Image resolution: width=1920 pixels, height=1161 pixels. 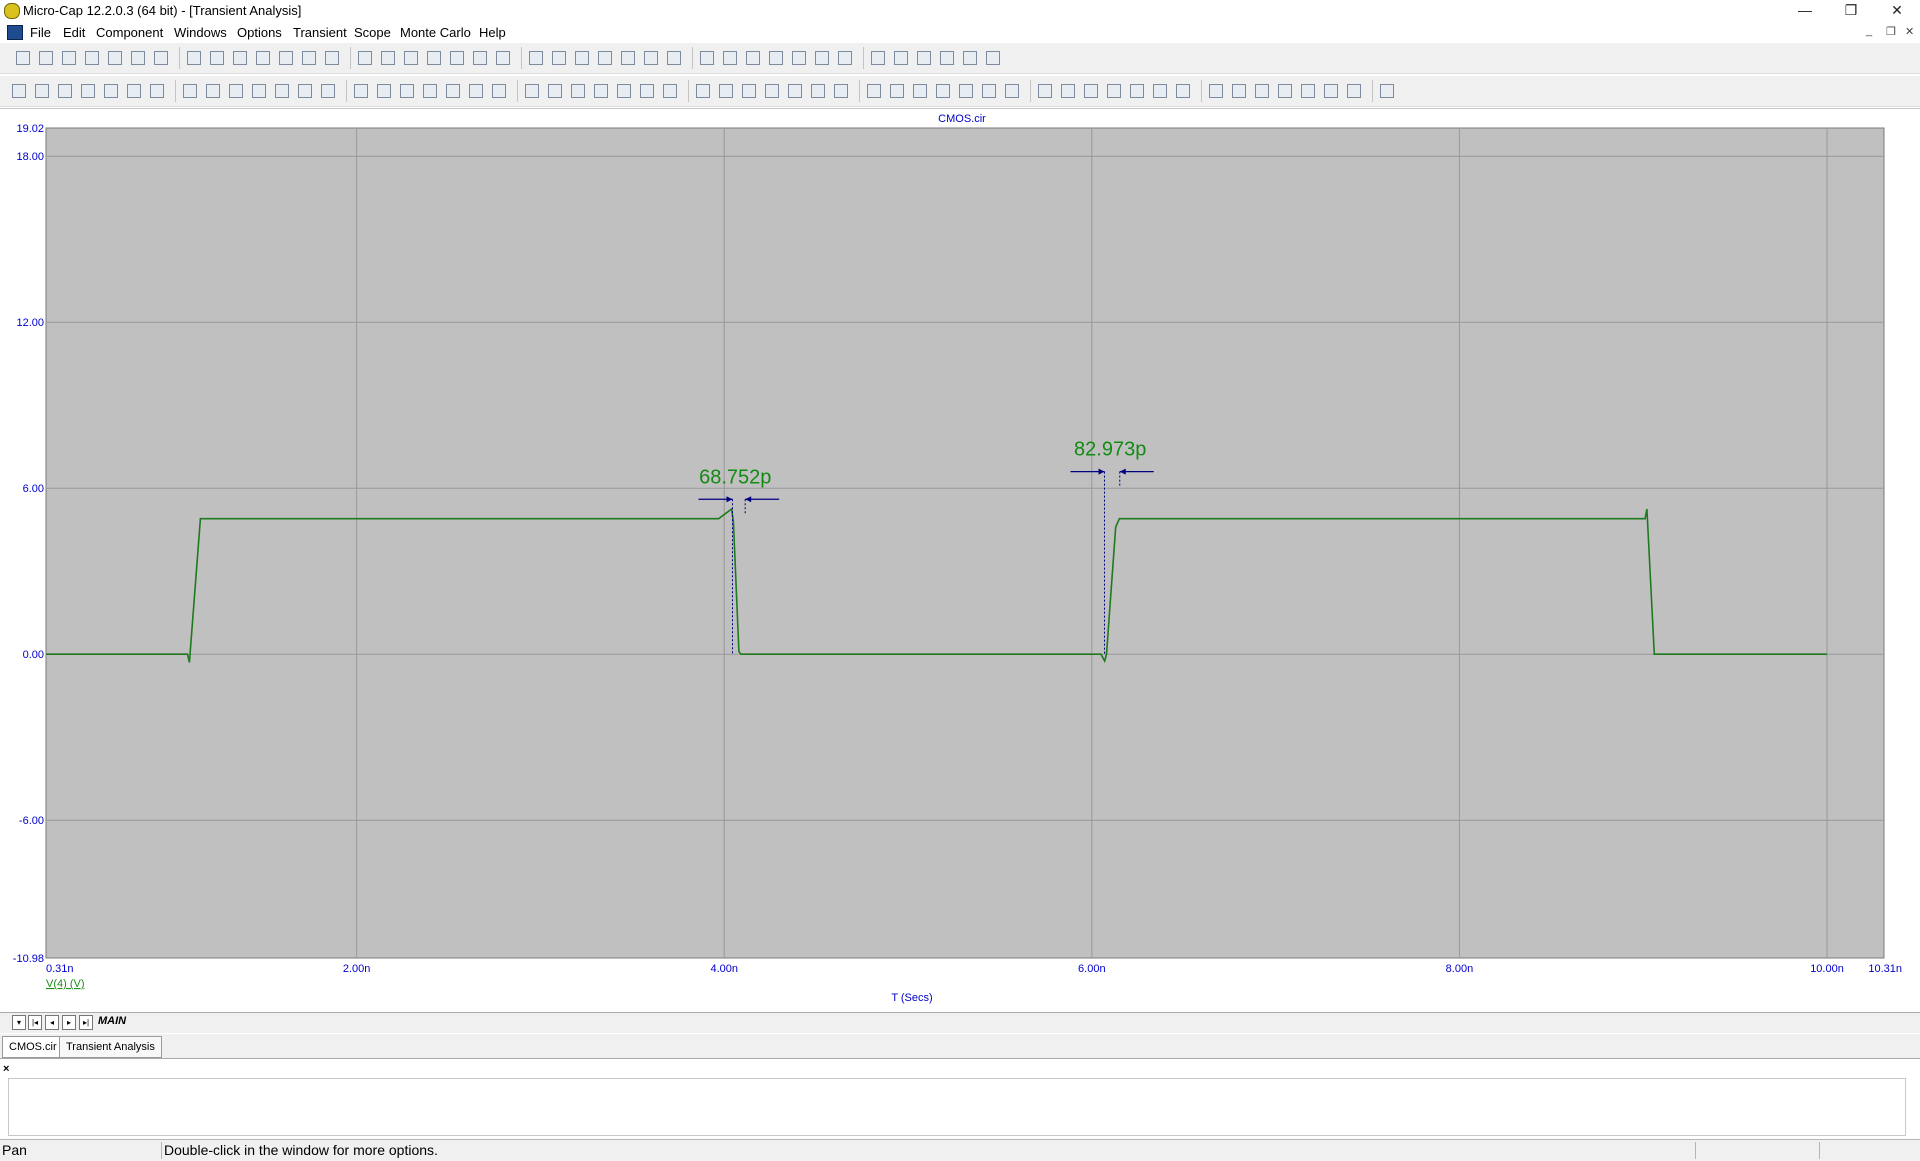 I want to click on tokens-icon, so click(x=190, y=91).